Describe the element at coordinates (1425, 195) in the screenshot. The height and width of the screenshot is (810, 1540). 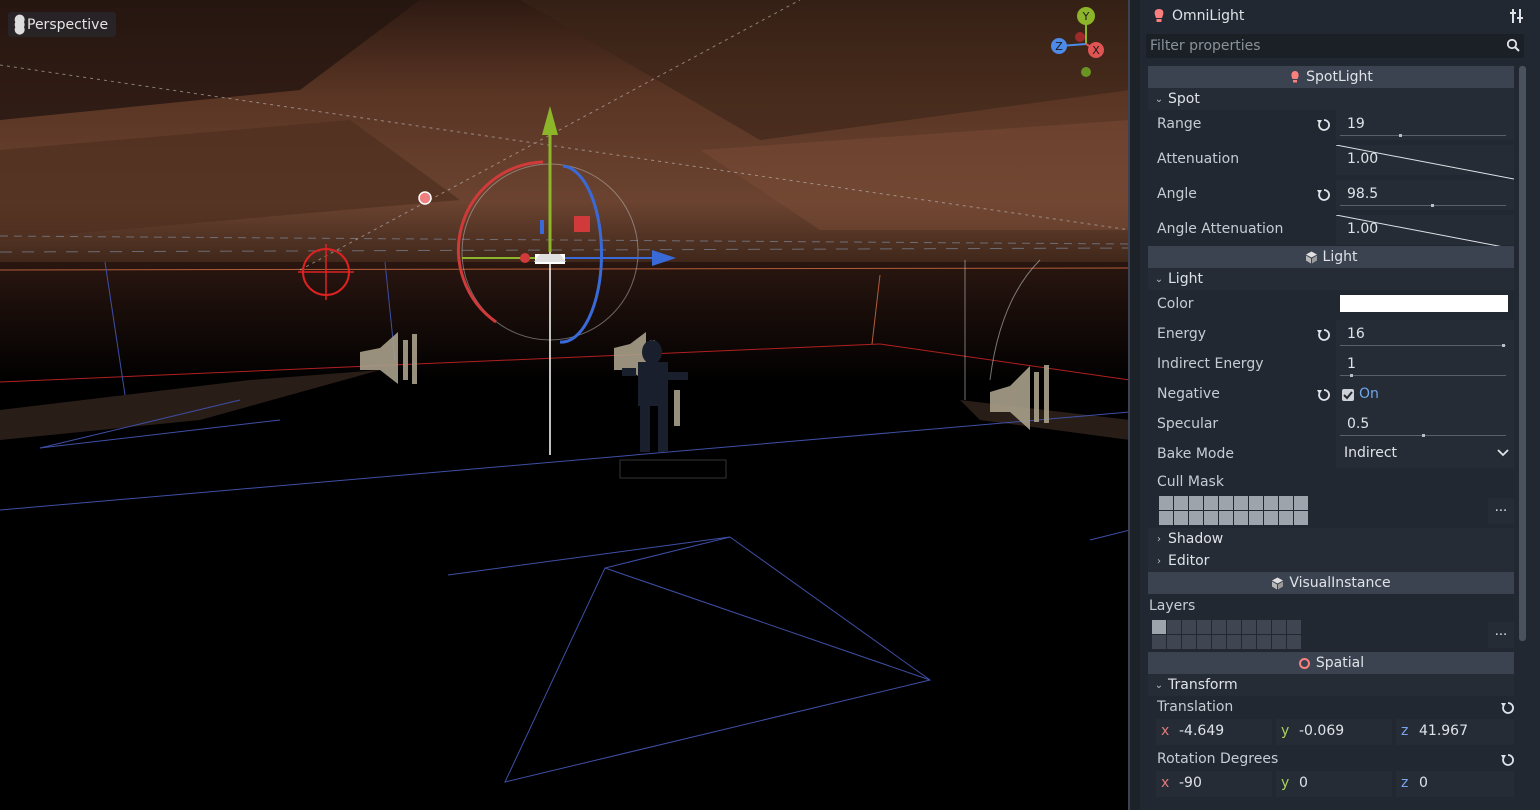
I see `angle-slider: 98.5` at that location.